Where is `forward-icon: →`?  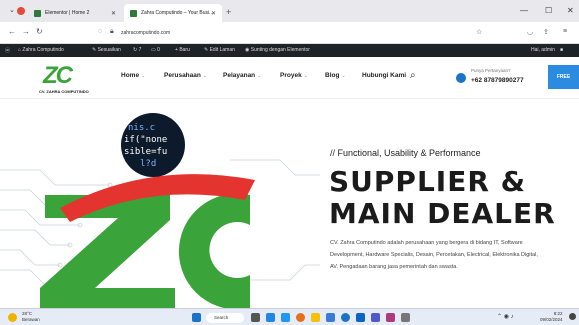
forward-icon: → is located at coordinates (26, 31).